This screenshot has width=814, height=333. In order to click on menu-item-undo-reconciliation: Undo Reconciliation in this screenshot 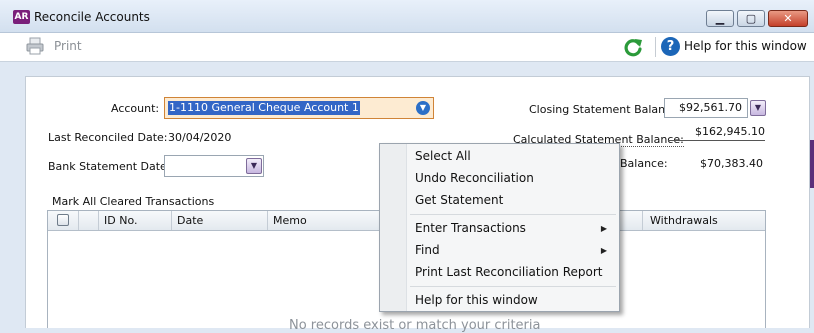, I will do `click(474, 178)`.